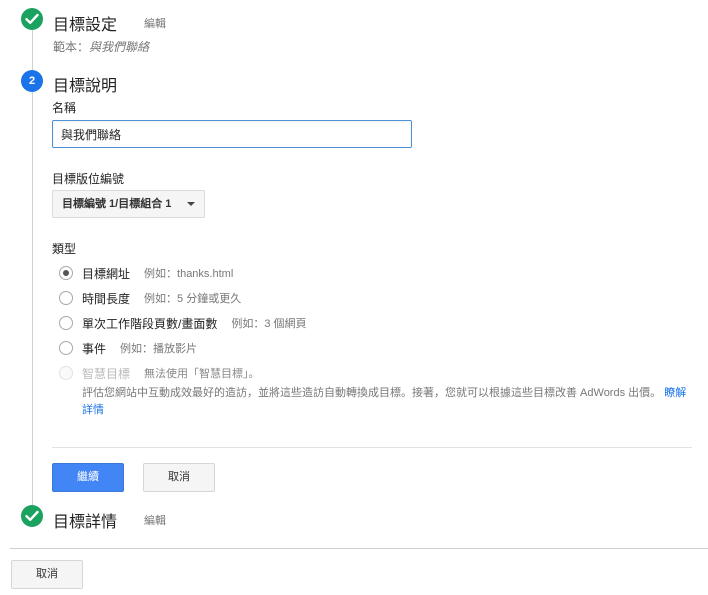  I want to click on step1-summary-prefix: 範本：, so click(71, 47).